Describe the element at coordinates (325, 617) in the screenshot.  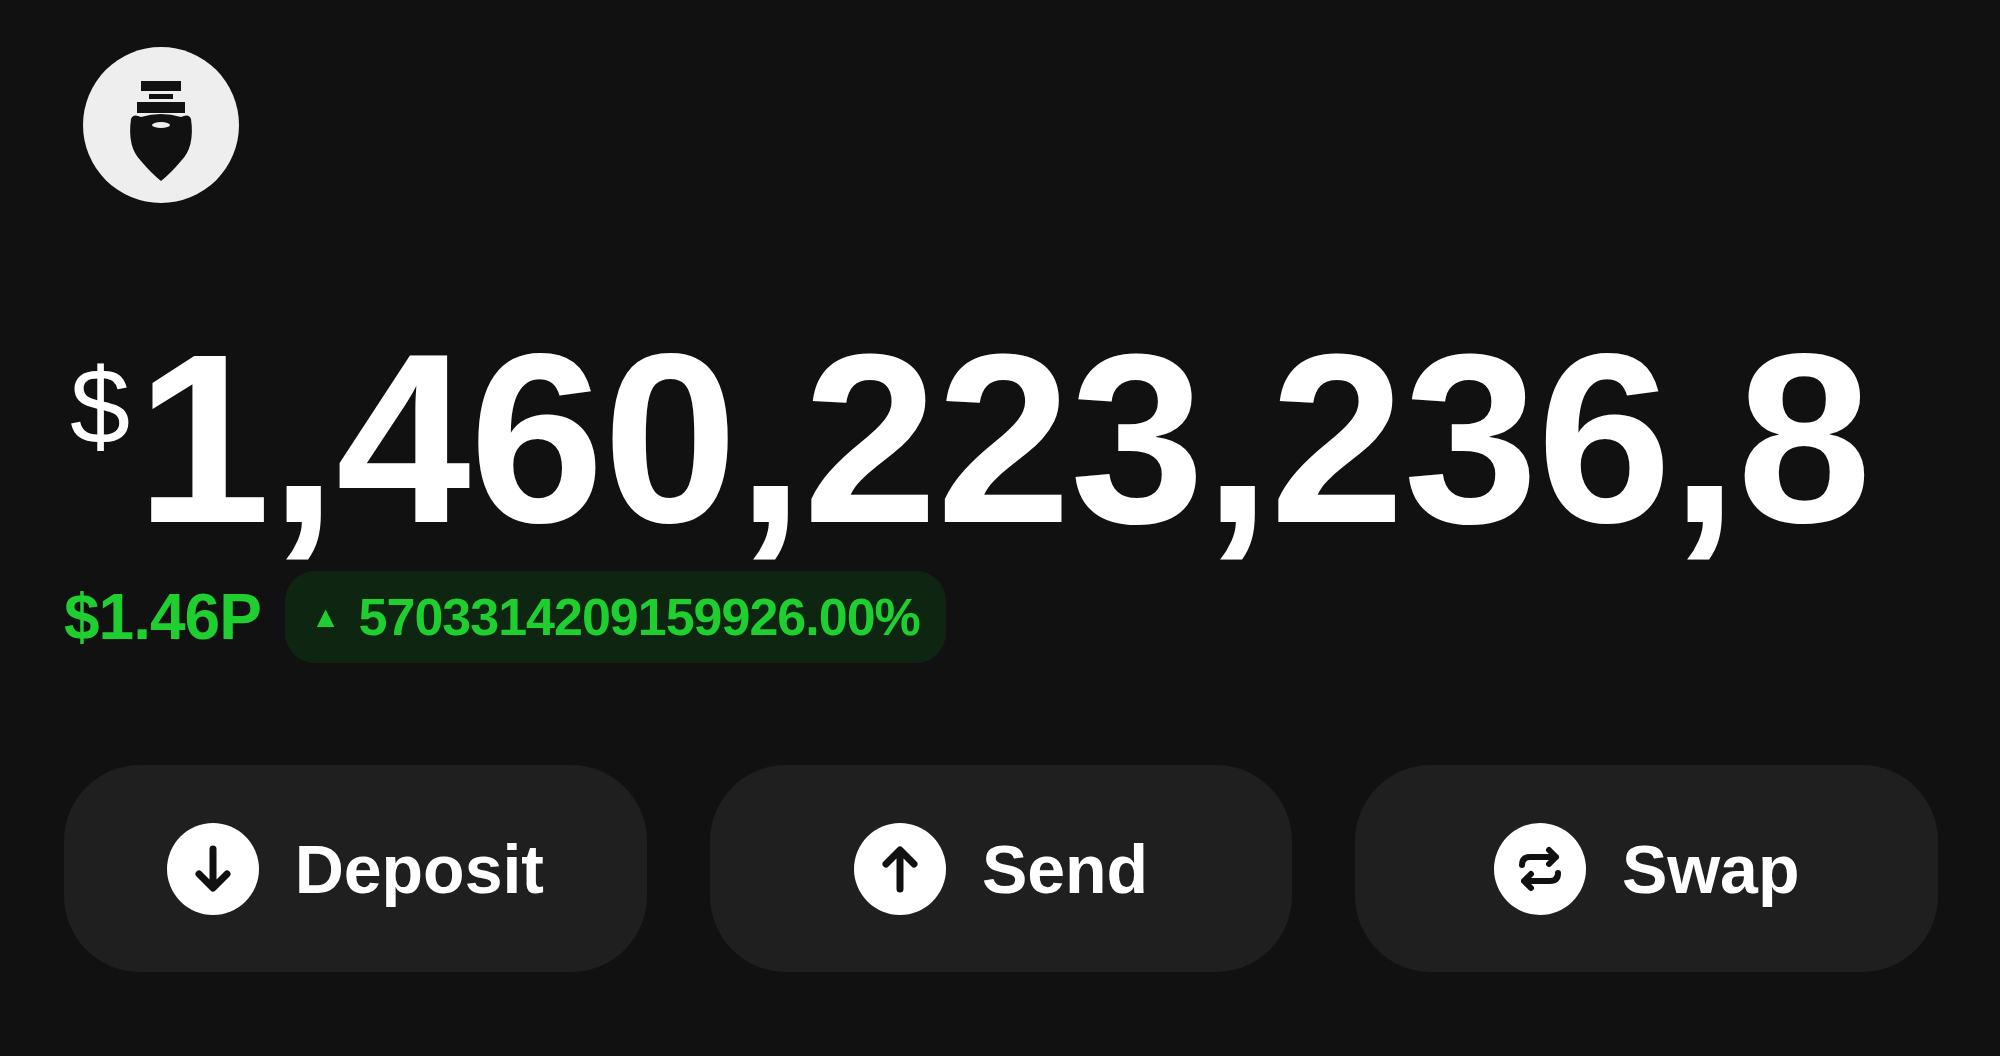
I see `trend-arrow: ▲` at that location.